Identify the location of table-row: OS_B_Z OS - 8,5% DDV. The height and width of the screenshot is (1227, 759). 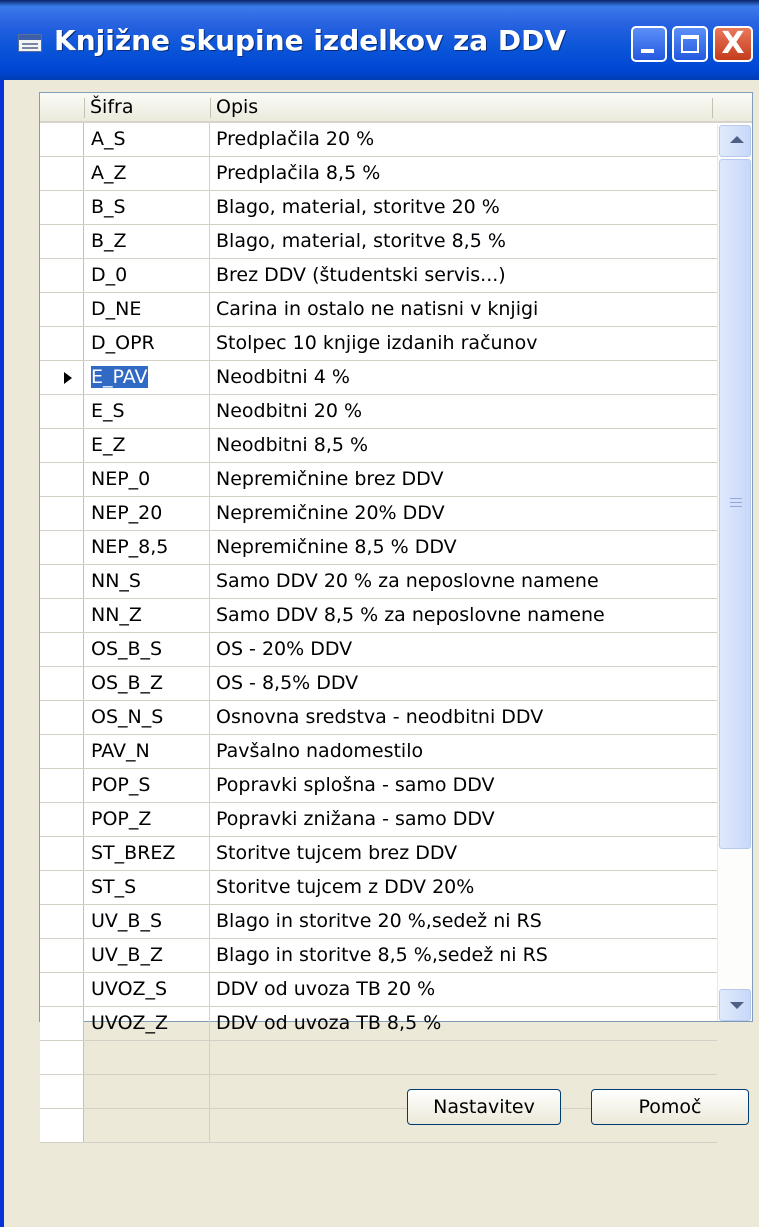
(378, 684).